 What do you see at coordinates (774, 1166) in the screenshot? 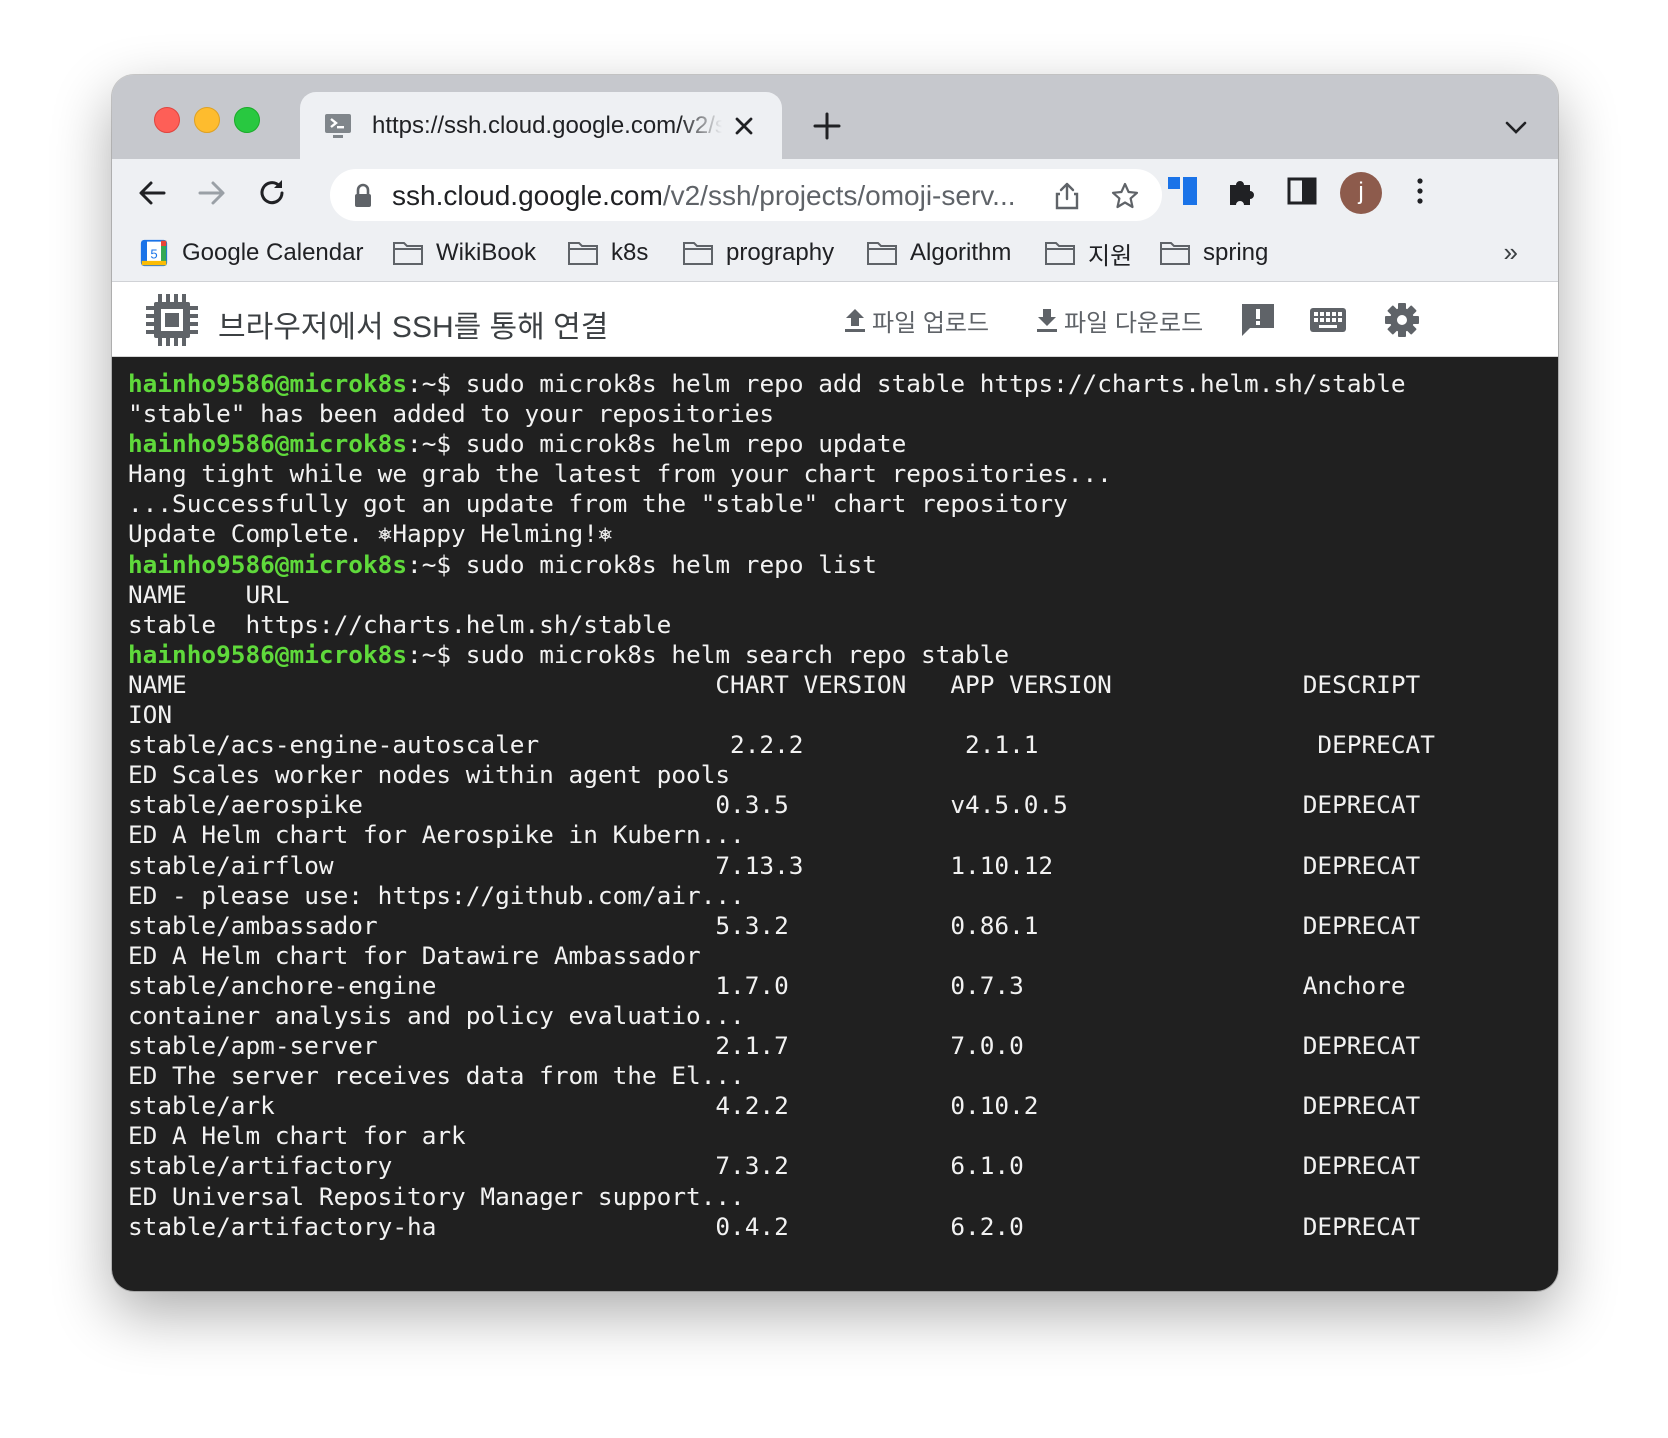
I see `terminal-text: stable/artifactory 7.3.2 6.1.0 DEPRECAT` at bounding box center [774, 1166].